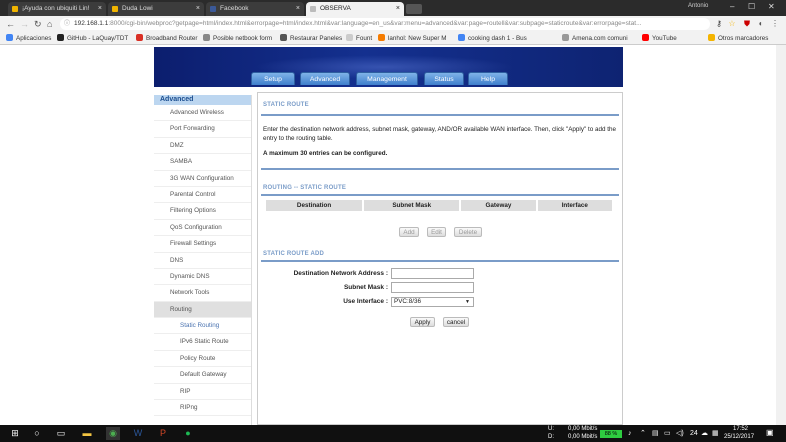 The image size is (786, 442). What do you see at coordinates (202, 408) in the screenshot?
I see `sidebar-item-ripng: RIPng` at bounding box center [202, 408].